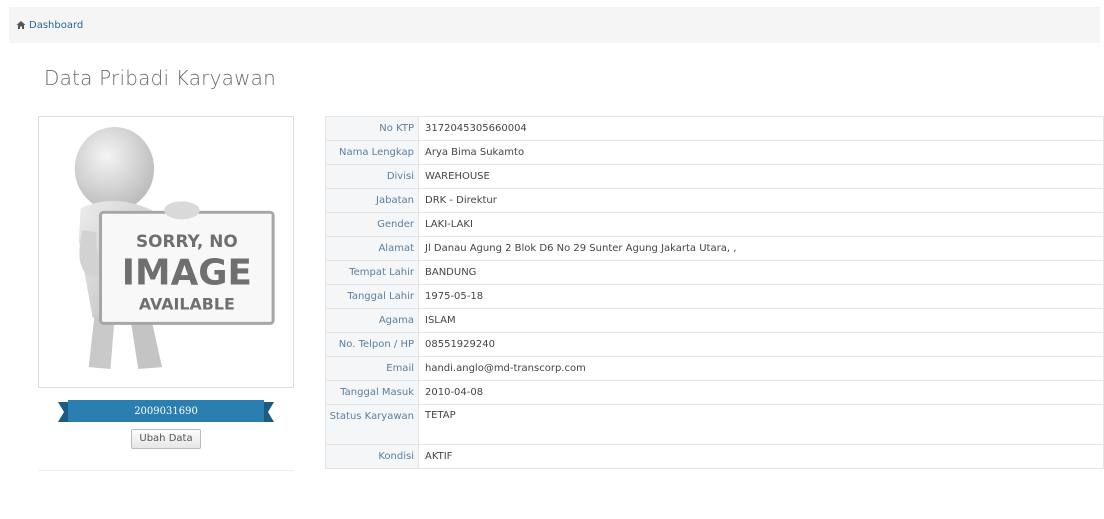 Image resolution: width=1104 pixels, height=519 pixels. What do you see at coordinates (372, 392) in the screenshot?
I see `detail-label: Tanggal Masuk` at bounding box center [372, 392].